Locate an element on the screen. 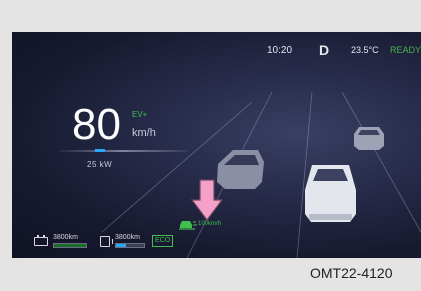 The height and width of the screenshot is (291, 421). speed-value: 80 is located at coordinates (96, 124).